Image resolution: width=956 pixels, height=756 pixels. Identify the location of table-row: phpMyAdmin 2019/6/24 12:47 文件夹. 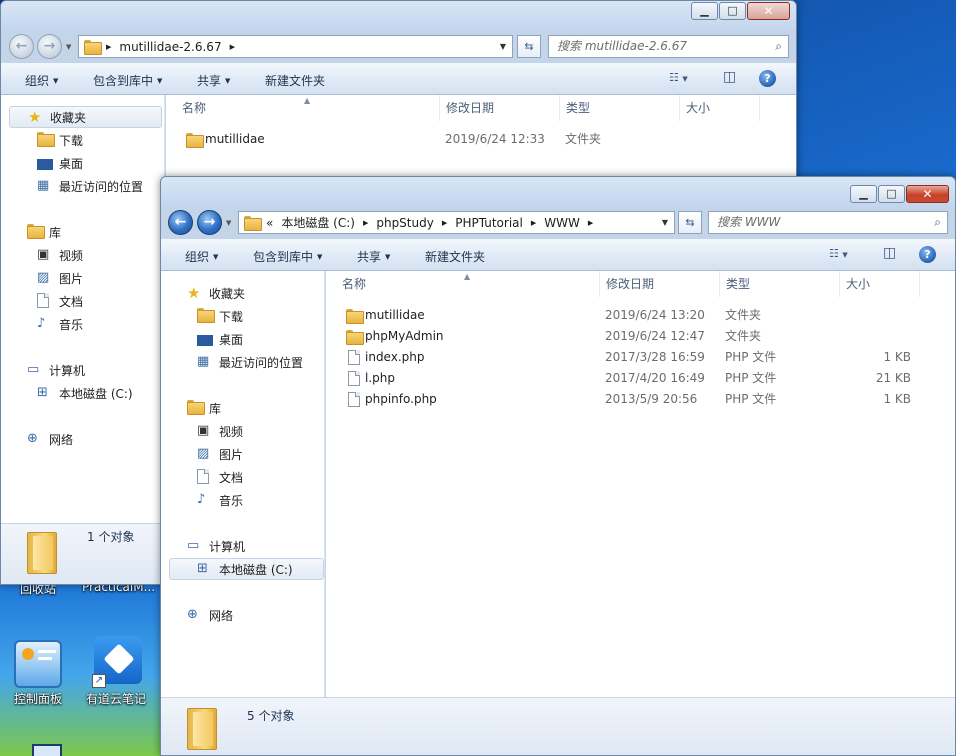
(640, 336).